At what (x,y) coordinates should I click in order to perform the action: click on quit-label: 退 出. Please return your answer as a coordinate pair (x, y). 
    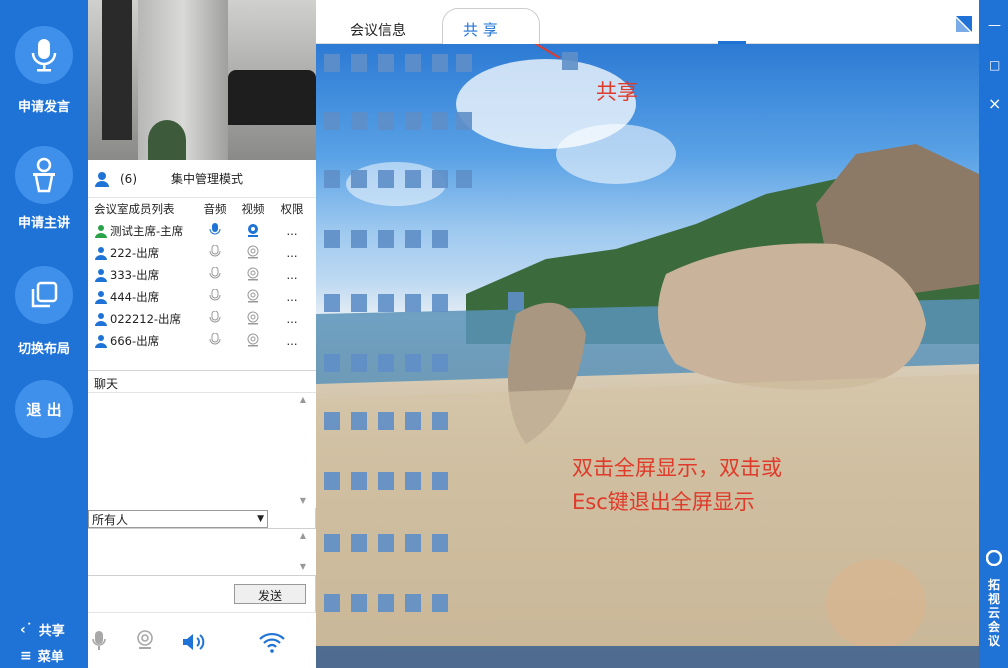
    Looking at the image, I should click on (44, 409).